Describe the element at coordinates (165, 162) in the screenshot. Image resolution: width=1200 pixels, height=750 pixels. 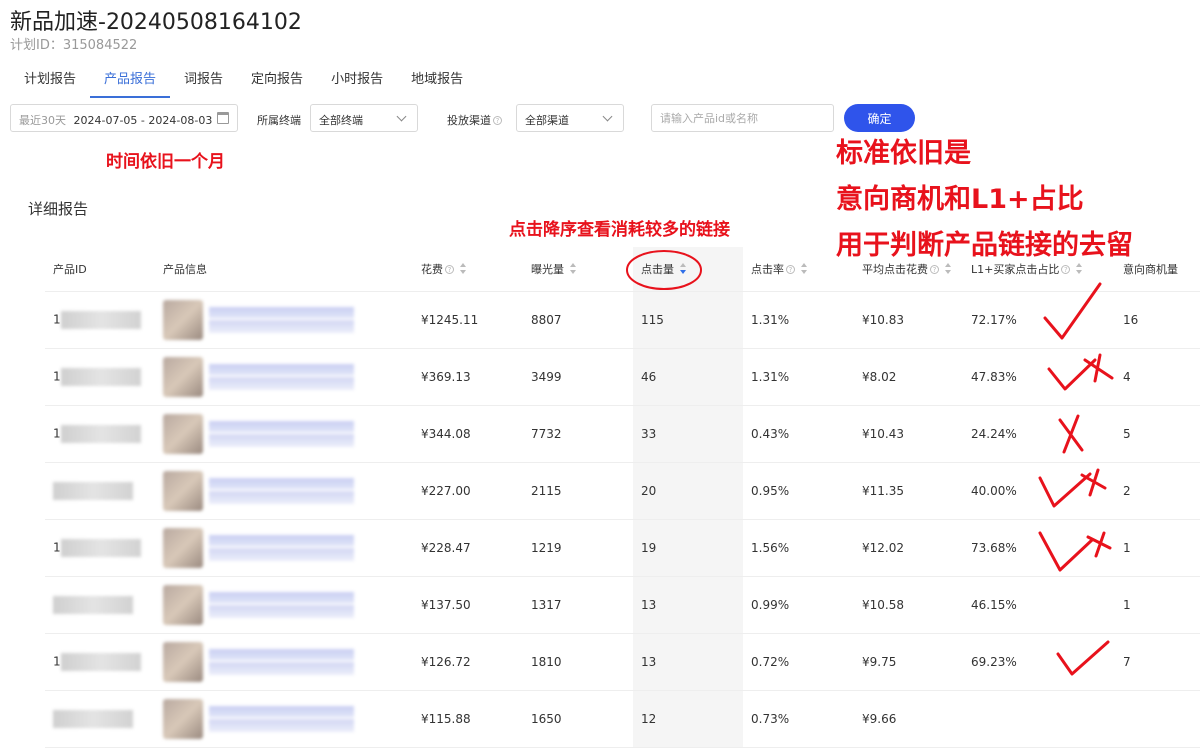
I see `annotation-time-note: 时间依旧一个月` at that location.